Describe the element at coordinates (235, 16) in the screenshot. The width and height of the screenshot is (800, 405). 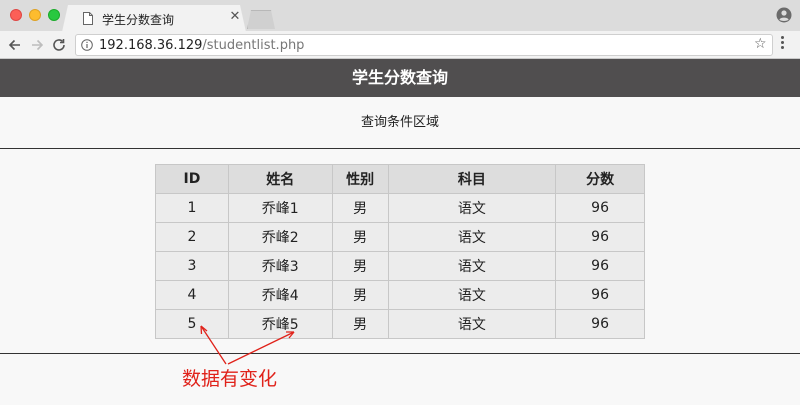
I see `close-tab-icon: ✕` at that location.